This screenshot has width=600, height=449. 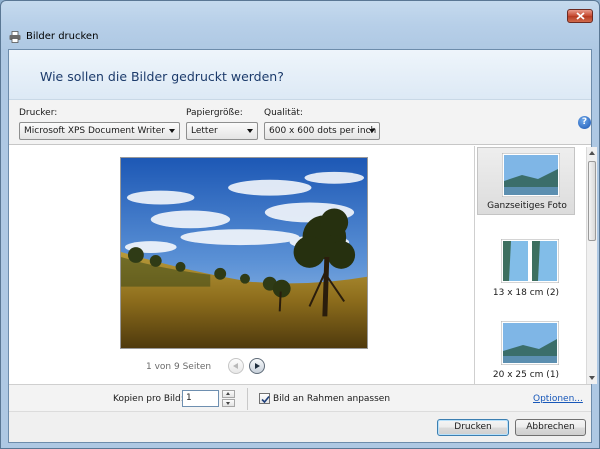 I want to click on printer-select: Microsoft XPS Document Writer, so click(x=99, y=131).